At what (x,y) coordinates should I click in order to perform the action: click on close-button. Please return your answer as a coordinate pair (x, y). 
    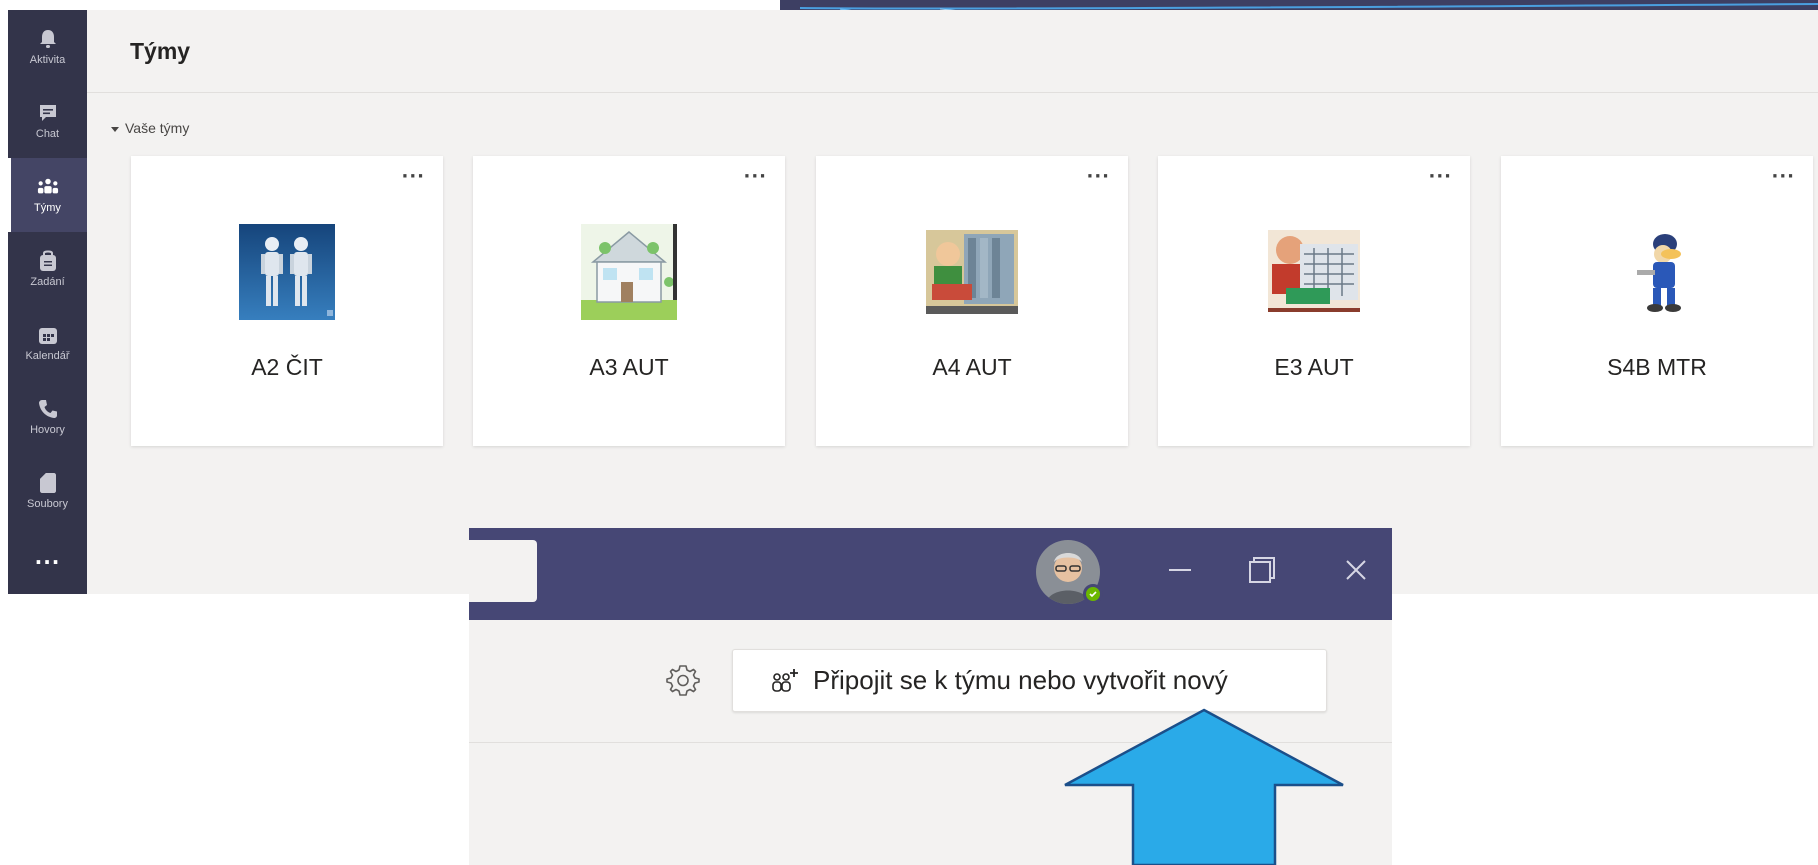
    Looking at the image, I should click on (1356, 570).